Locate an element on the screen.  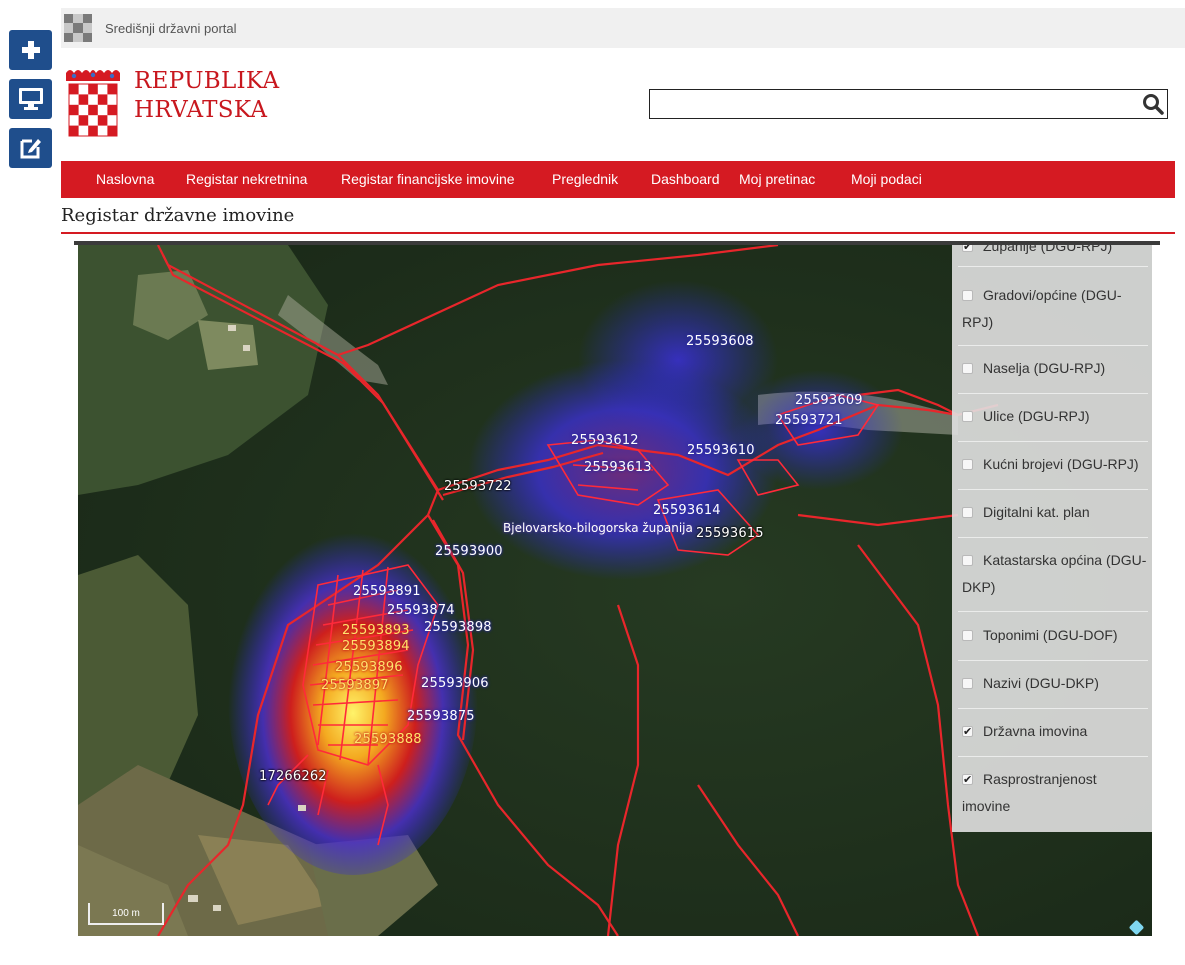
parcel-label: 25593614 is located at coordinates (687, 510).